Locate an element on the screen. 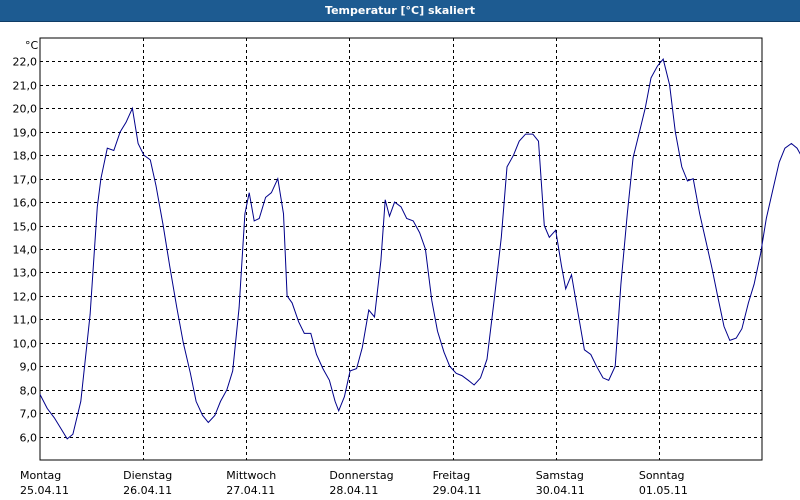  y-tick-label: 7,0 is located at coordinates (29, 414).